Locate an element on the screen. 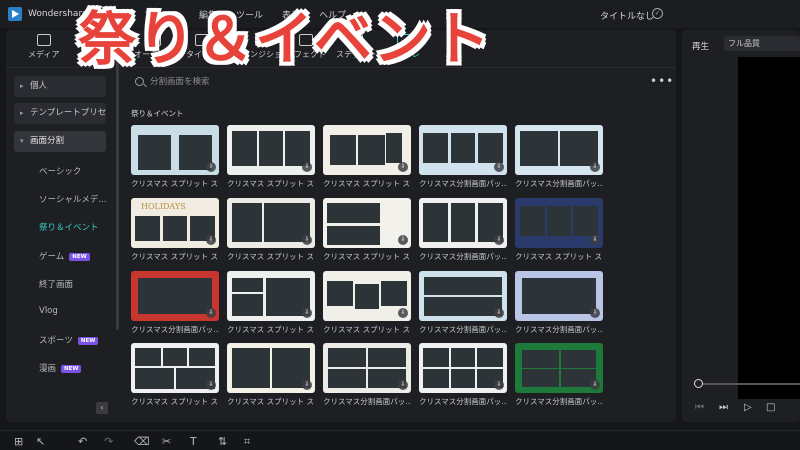 Image resolution: width=800 pixels, height=450 pixels. layout-grid-icon: ⊞ is located at coordinates (18, 441).